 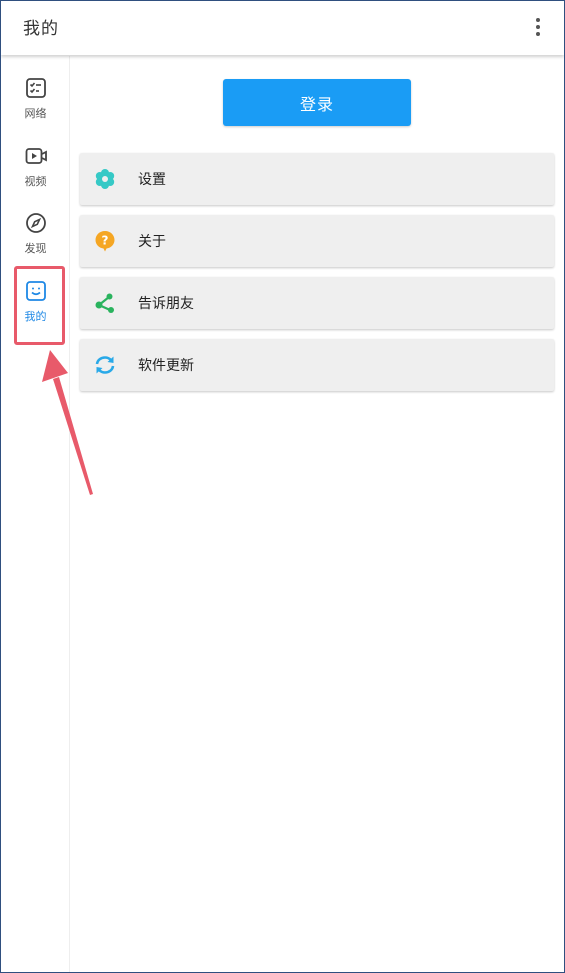 What do you see at coordinates (166, 366) in the screenshot?
I see `menu-item-label: 软件更新` at bounding box center [166, 366].